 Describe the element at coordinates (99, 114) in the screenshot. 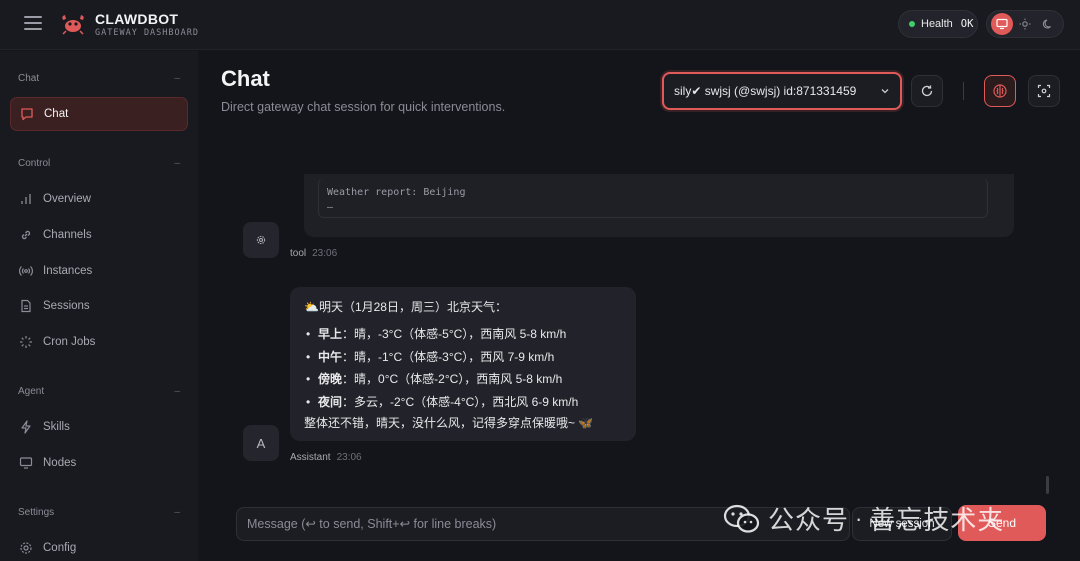

I see `sidebar-item-chat: Chat` at that location.